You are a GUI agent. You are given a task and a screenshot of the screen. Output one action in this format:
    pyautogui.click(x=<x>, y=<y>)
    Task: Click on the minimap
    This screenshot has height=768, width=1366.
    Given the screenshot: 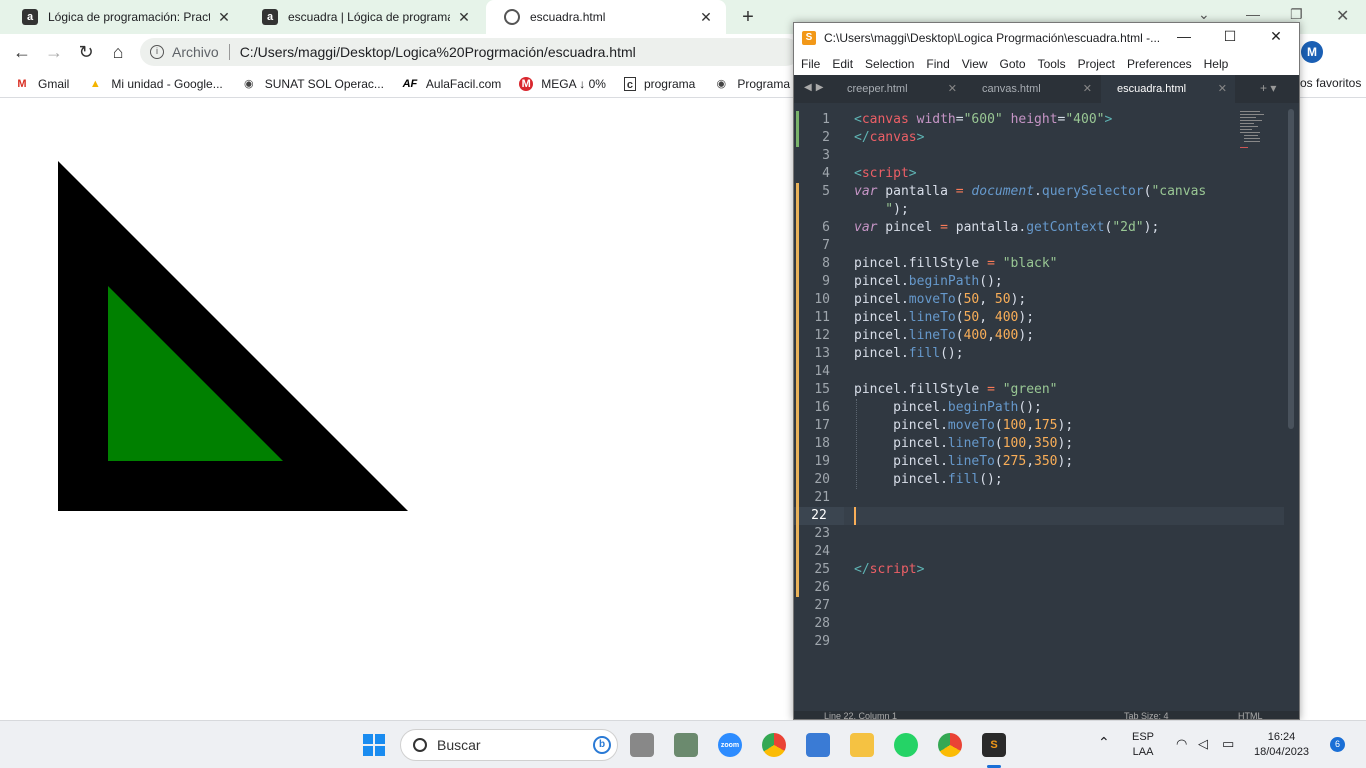 What is the action you would take?
    pyautogui.click(x=1255, y=134)
    